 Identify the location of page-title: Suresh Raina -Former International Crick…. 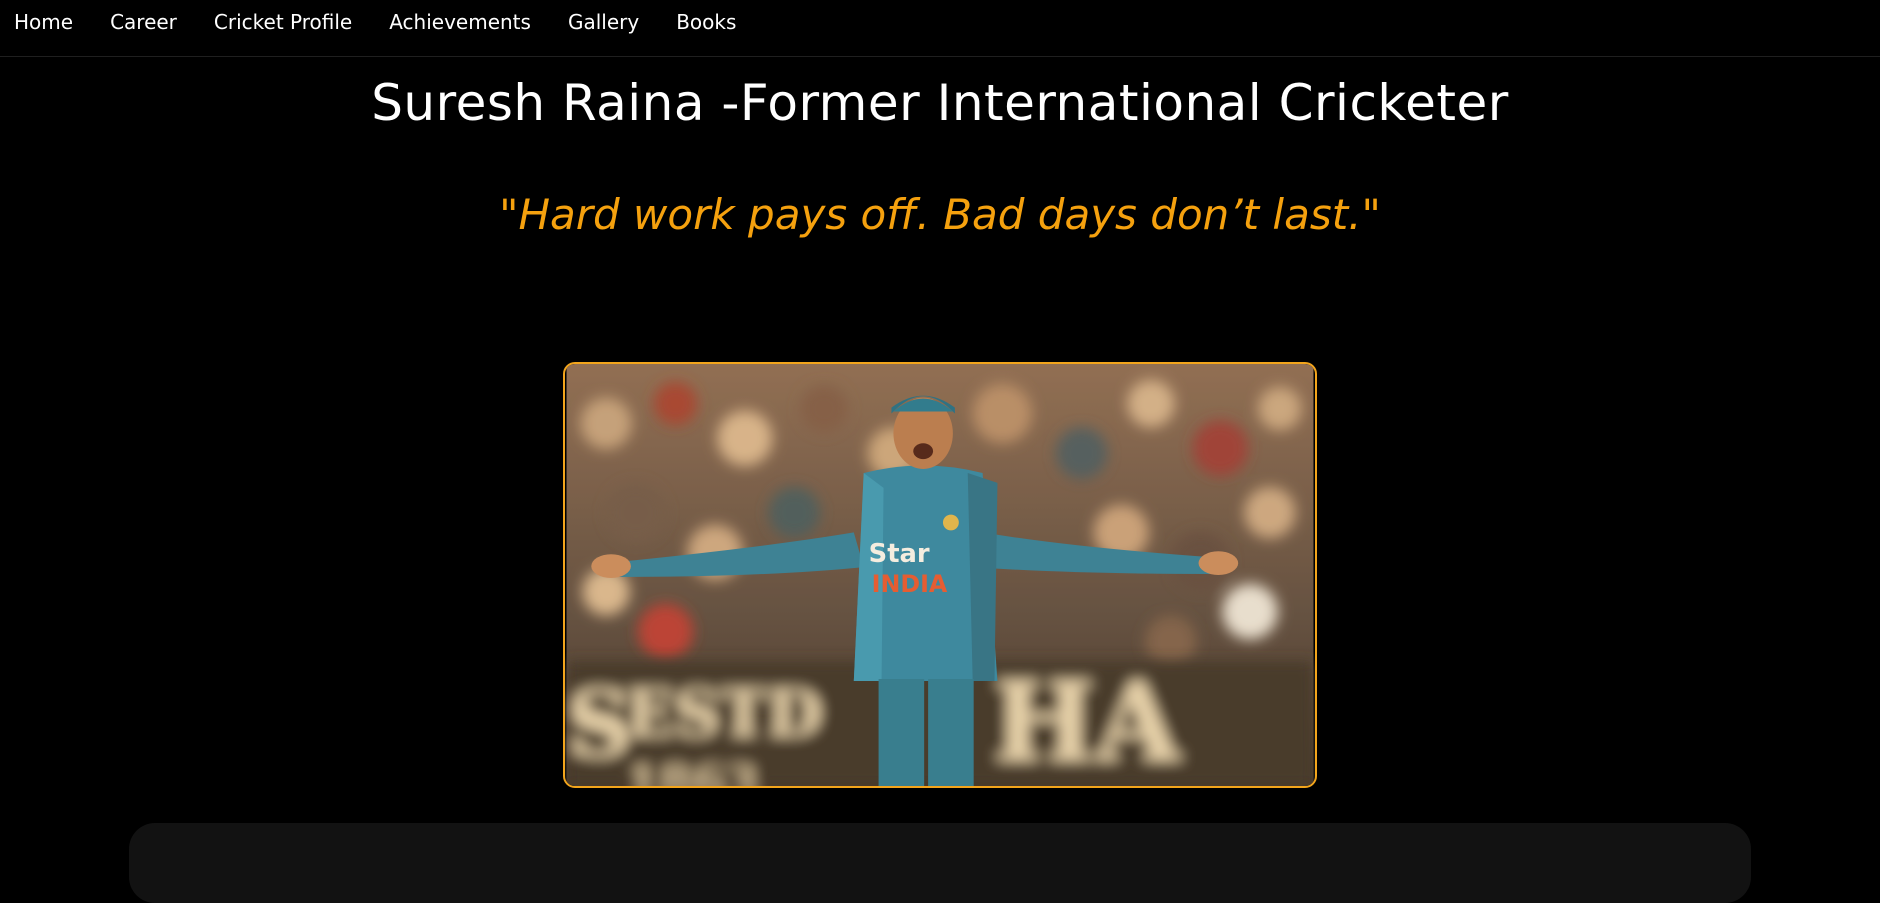
(940, 103).